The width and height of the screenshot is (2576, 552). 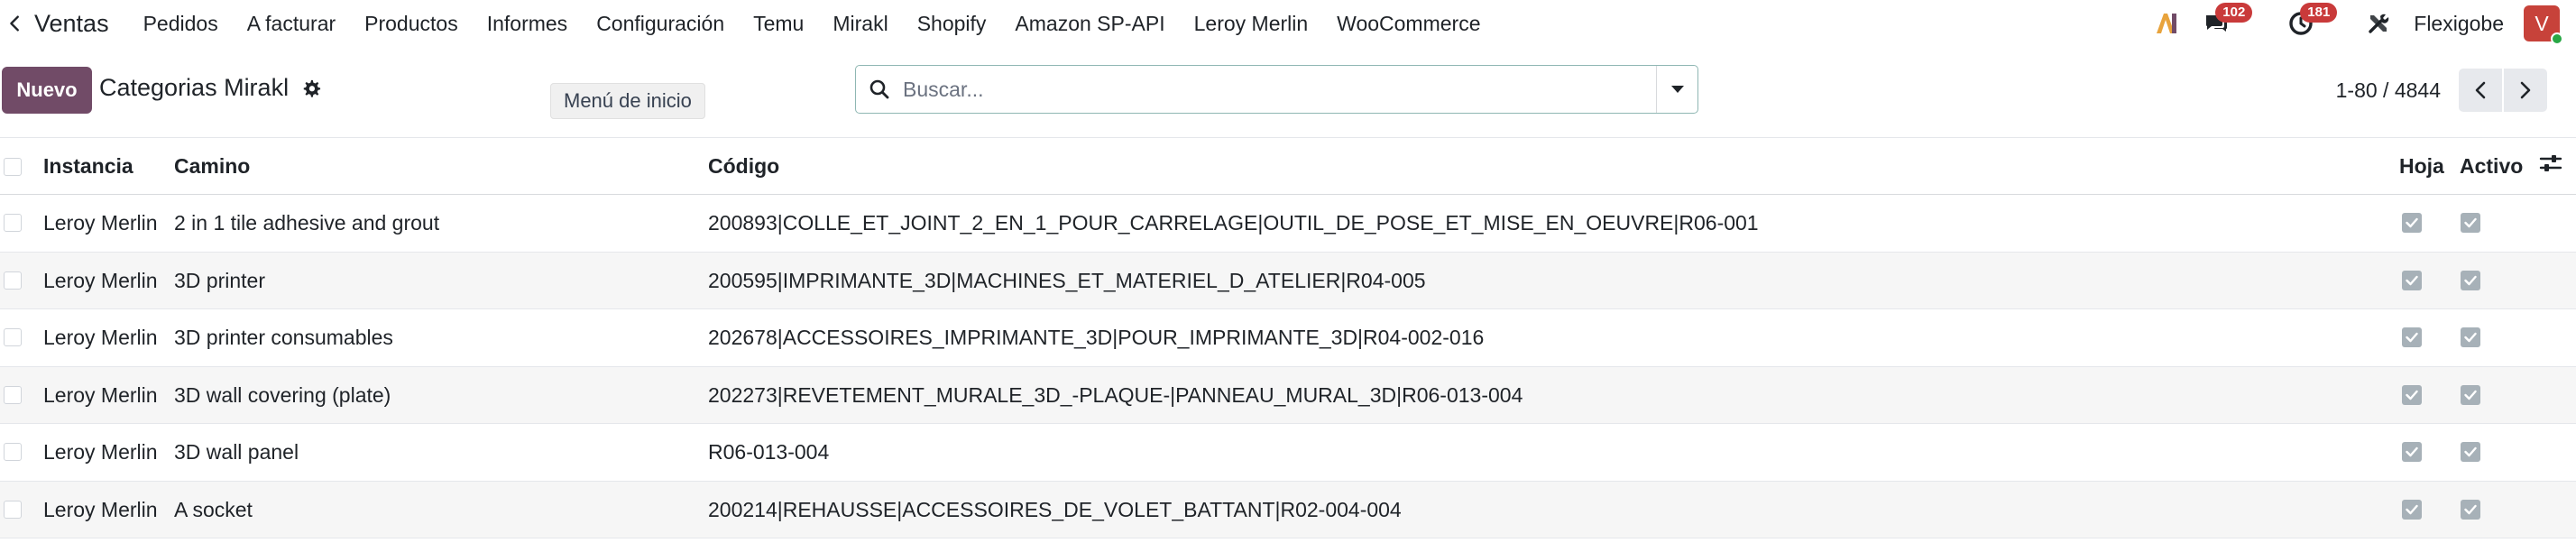 What do you see at coordinates (1676, 89) in the screenshot?
I see `search-panel-toggle` at bounding box center [1676, 89].